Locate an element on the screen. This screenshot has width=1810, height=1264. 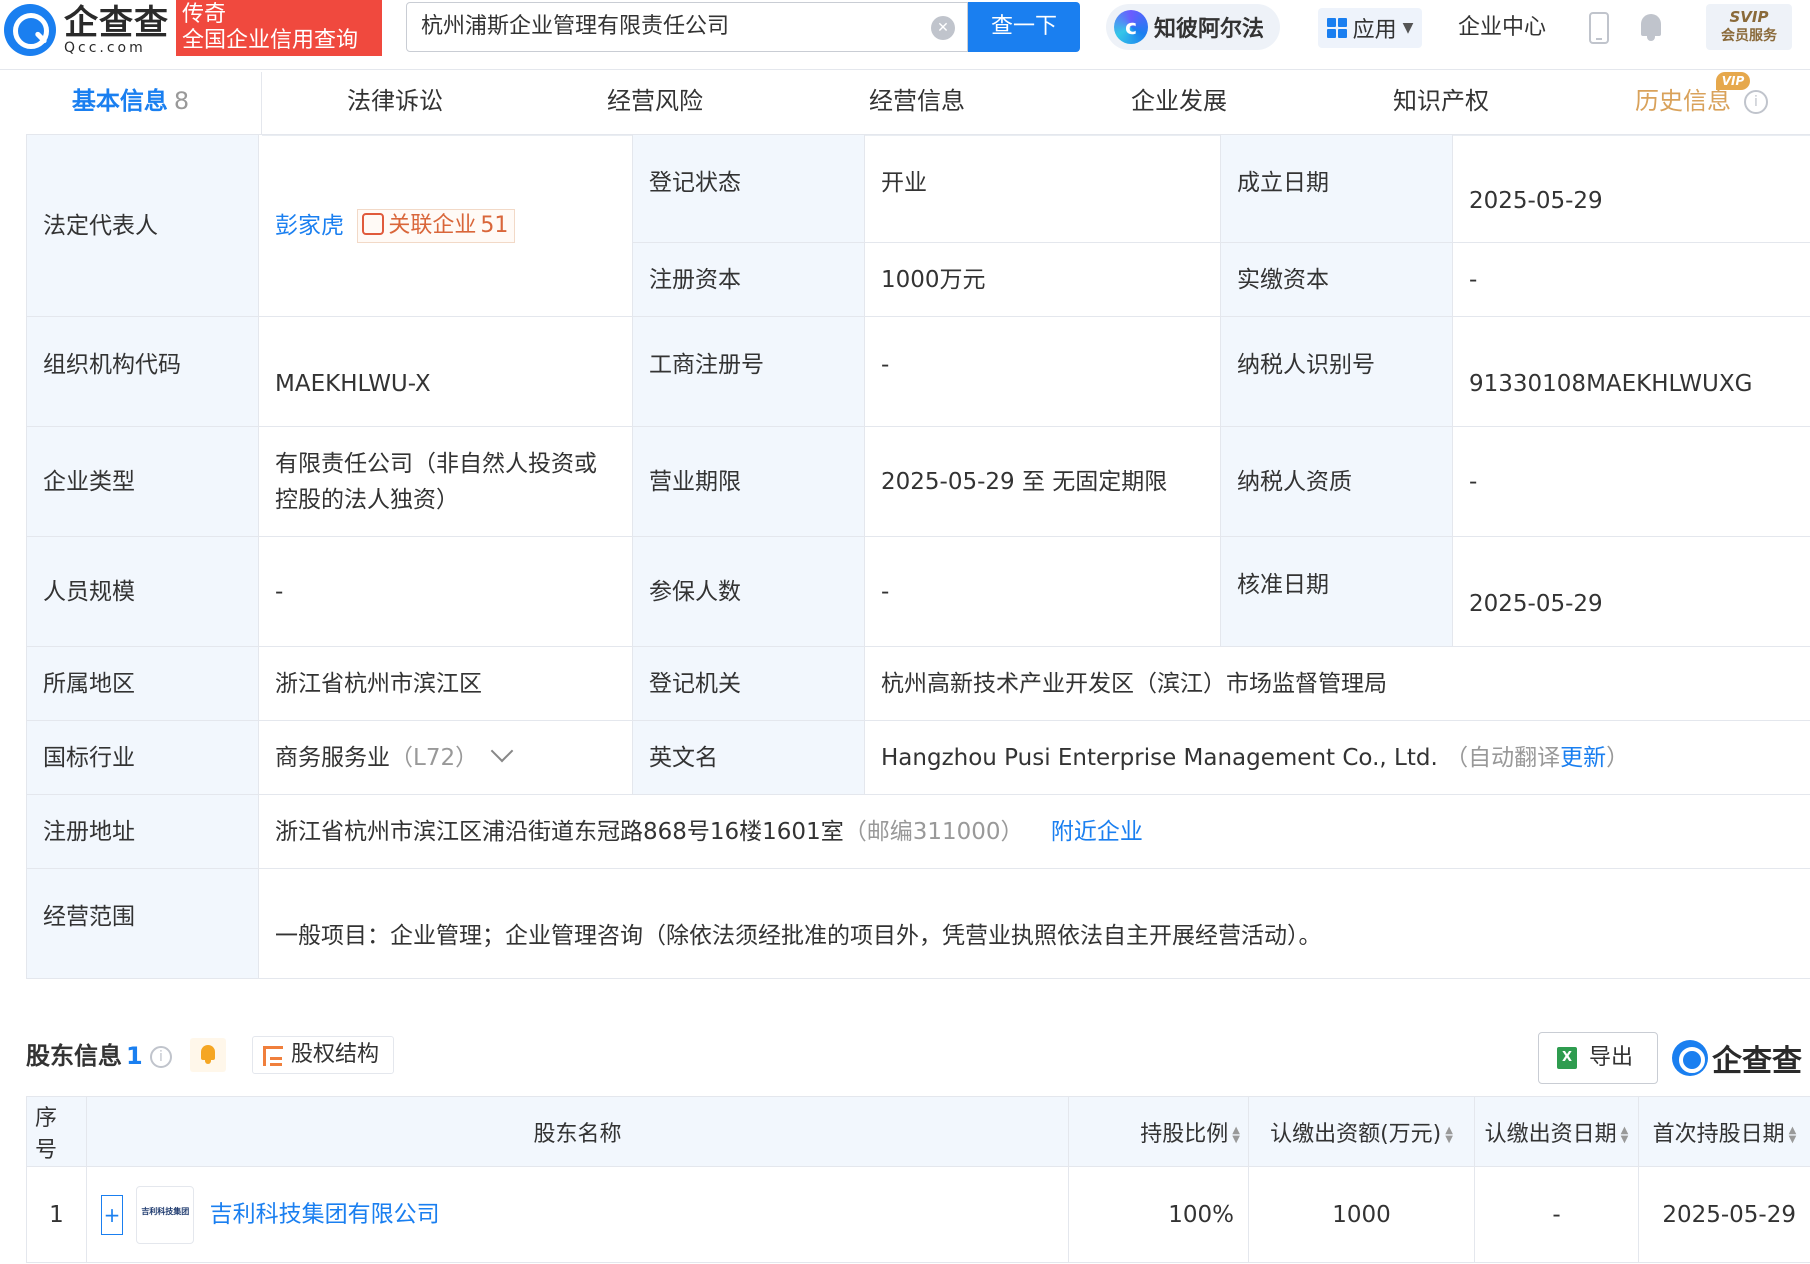
address-value: 浙江省杭州市滨江区浦沿街道东冠路868号16楼1601室 is located at coordinates (559, 831).